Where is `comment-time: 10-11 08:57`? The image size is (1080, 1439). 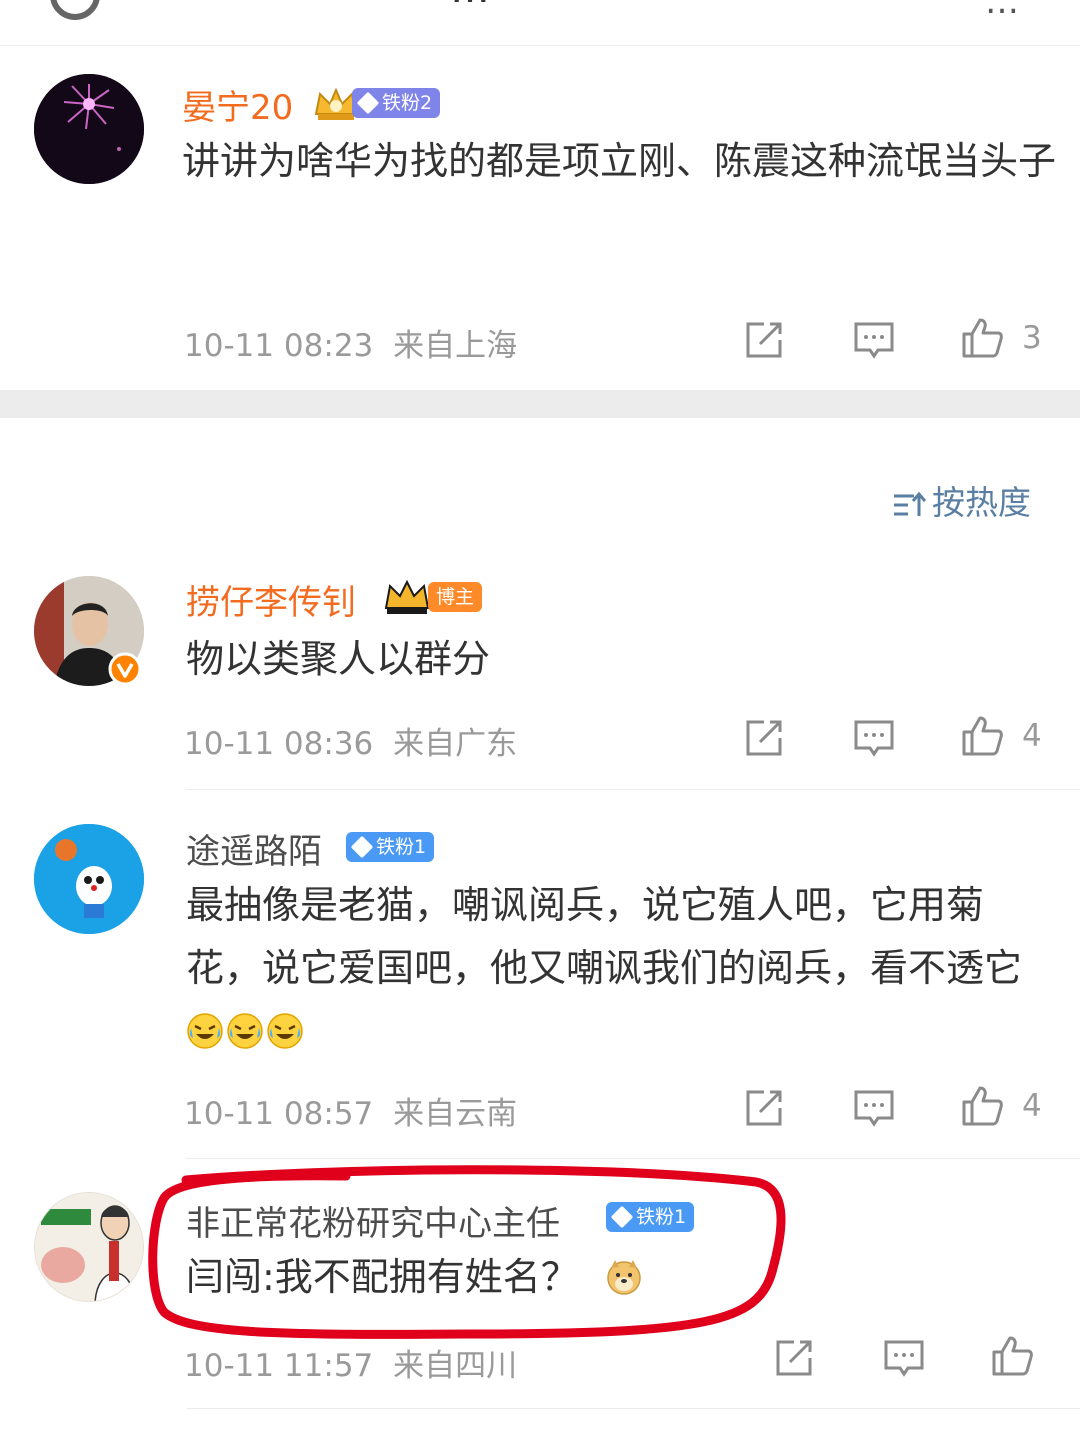
comment-time: 10-11 08:57 is located at coordinates (279, 1114).